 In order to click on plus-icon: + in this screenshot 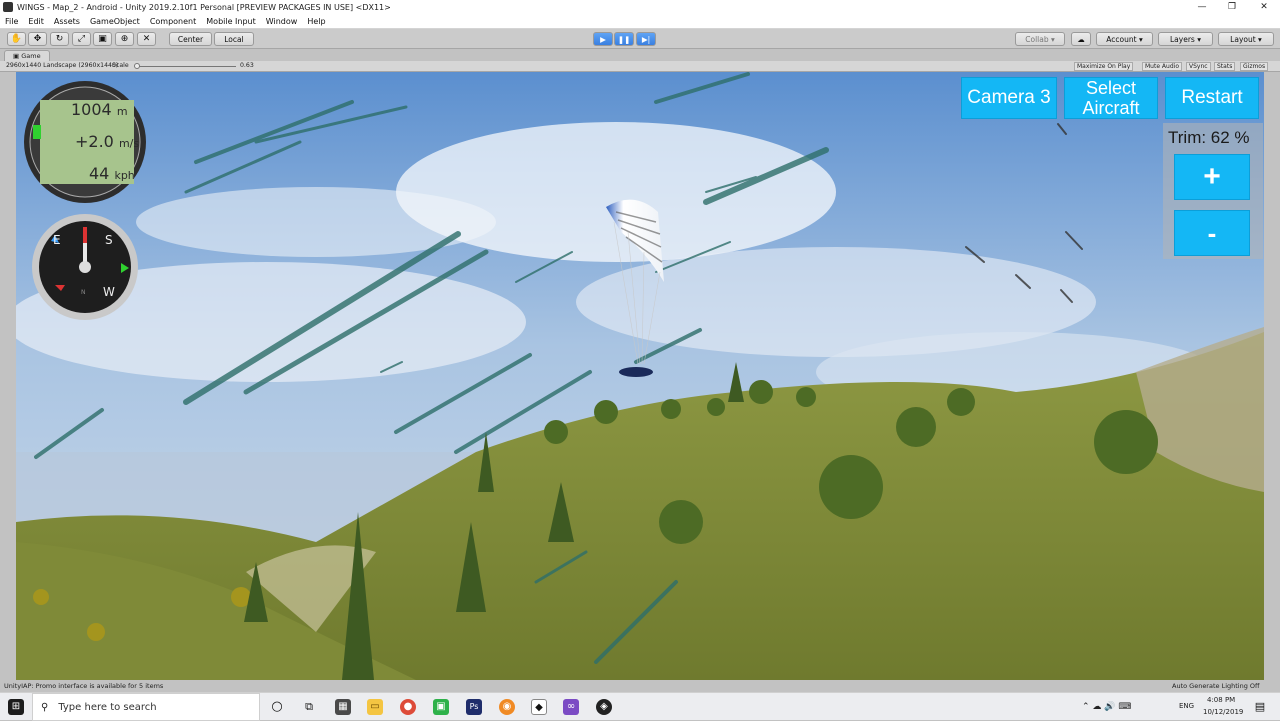, I will do `click(1212, 176)`.